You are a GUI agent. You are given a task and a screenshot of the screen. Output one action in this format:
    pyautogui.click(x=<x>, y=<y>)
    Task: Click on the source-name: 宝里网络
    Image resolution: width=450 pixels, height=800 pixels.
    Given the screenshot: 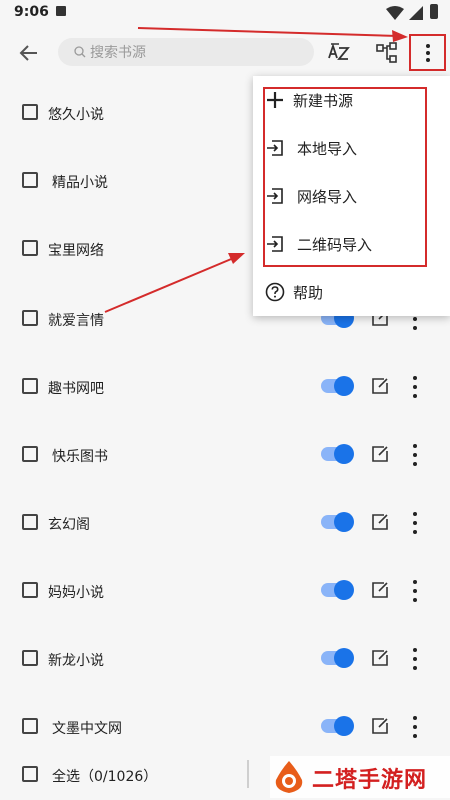 What is the action you would take?
    pyautogui.click(x=76, y=251)
    